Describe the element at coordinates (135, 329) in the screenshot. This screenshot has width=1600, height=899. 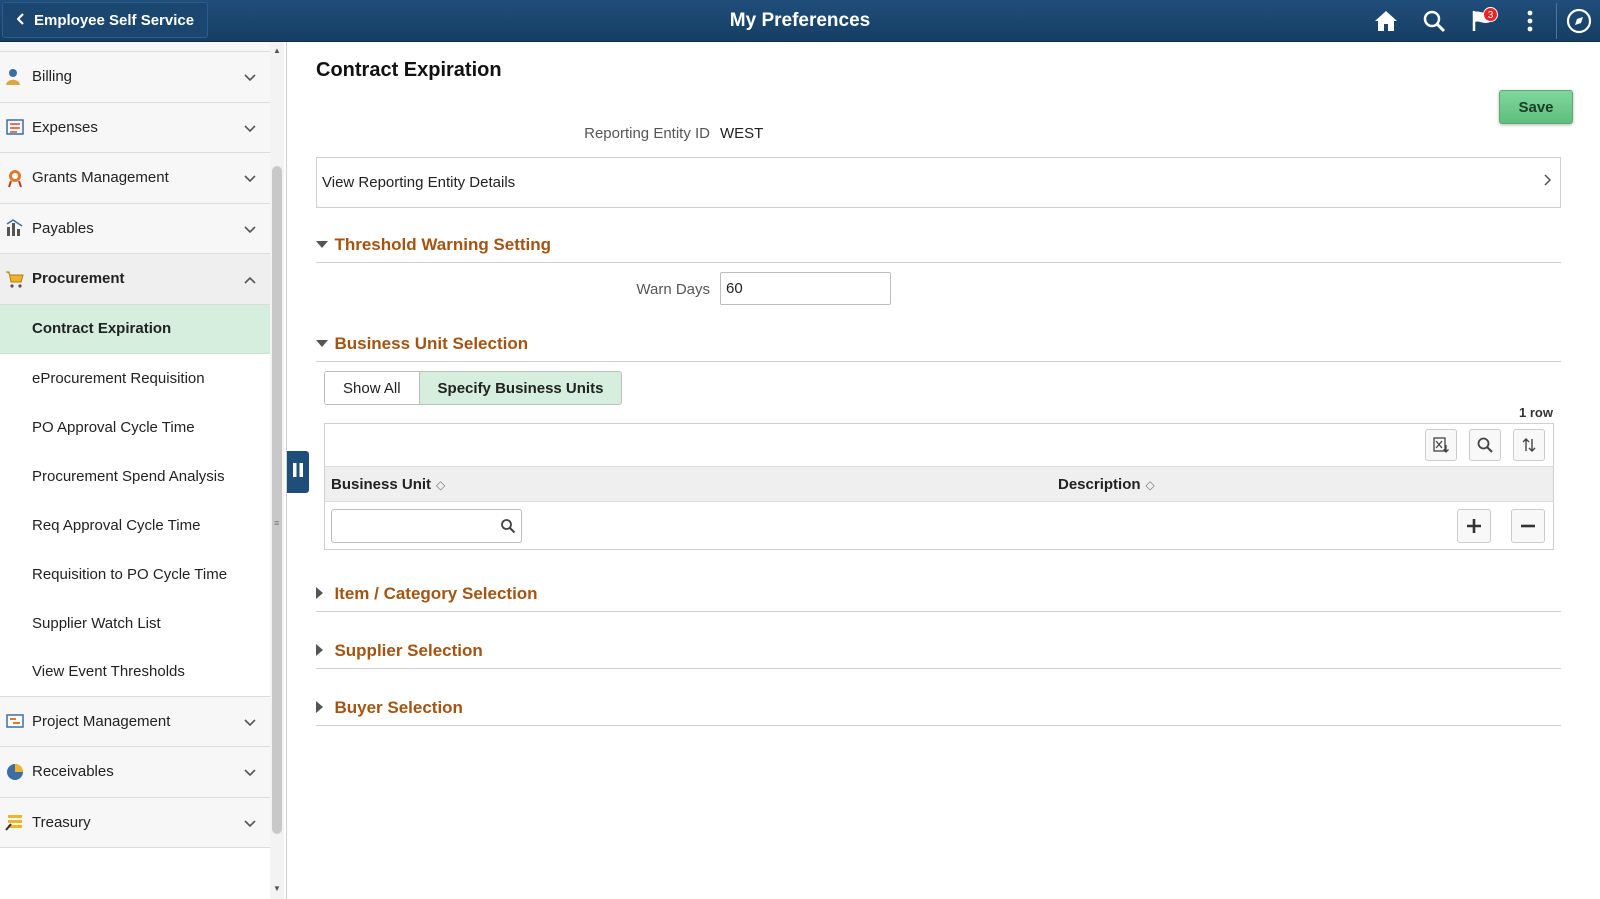
I see `sidebar-subitem-contract-expiration: Contract Expiration` at that location.